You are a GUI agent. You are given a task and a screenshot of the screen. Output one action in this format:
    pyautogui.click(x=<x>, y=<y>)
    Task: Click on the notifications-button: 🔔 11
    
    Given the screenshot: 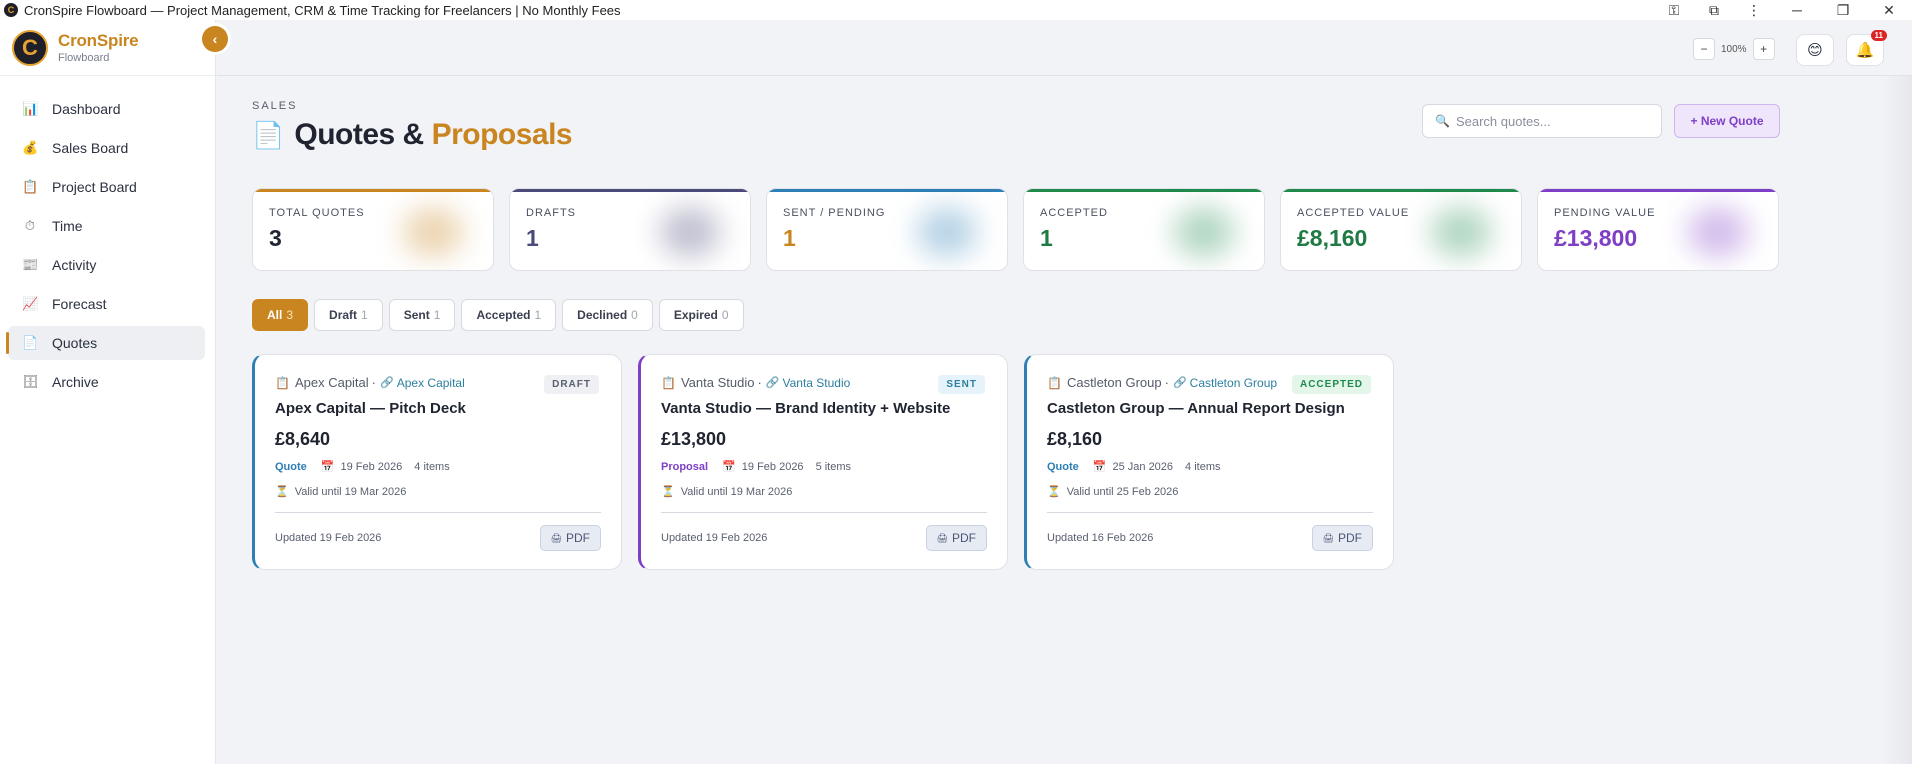 What is the action you would take?
    pyautogui.click(x=1866, y=48)
    